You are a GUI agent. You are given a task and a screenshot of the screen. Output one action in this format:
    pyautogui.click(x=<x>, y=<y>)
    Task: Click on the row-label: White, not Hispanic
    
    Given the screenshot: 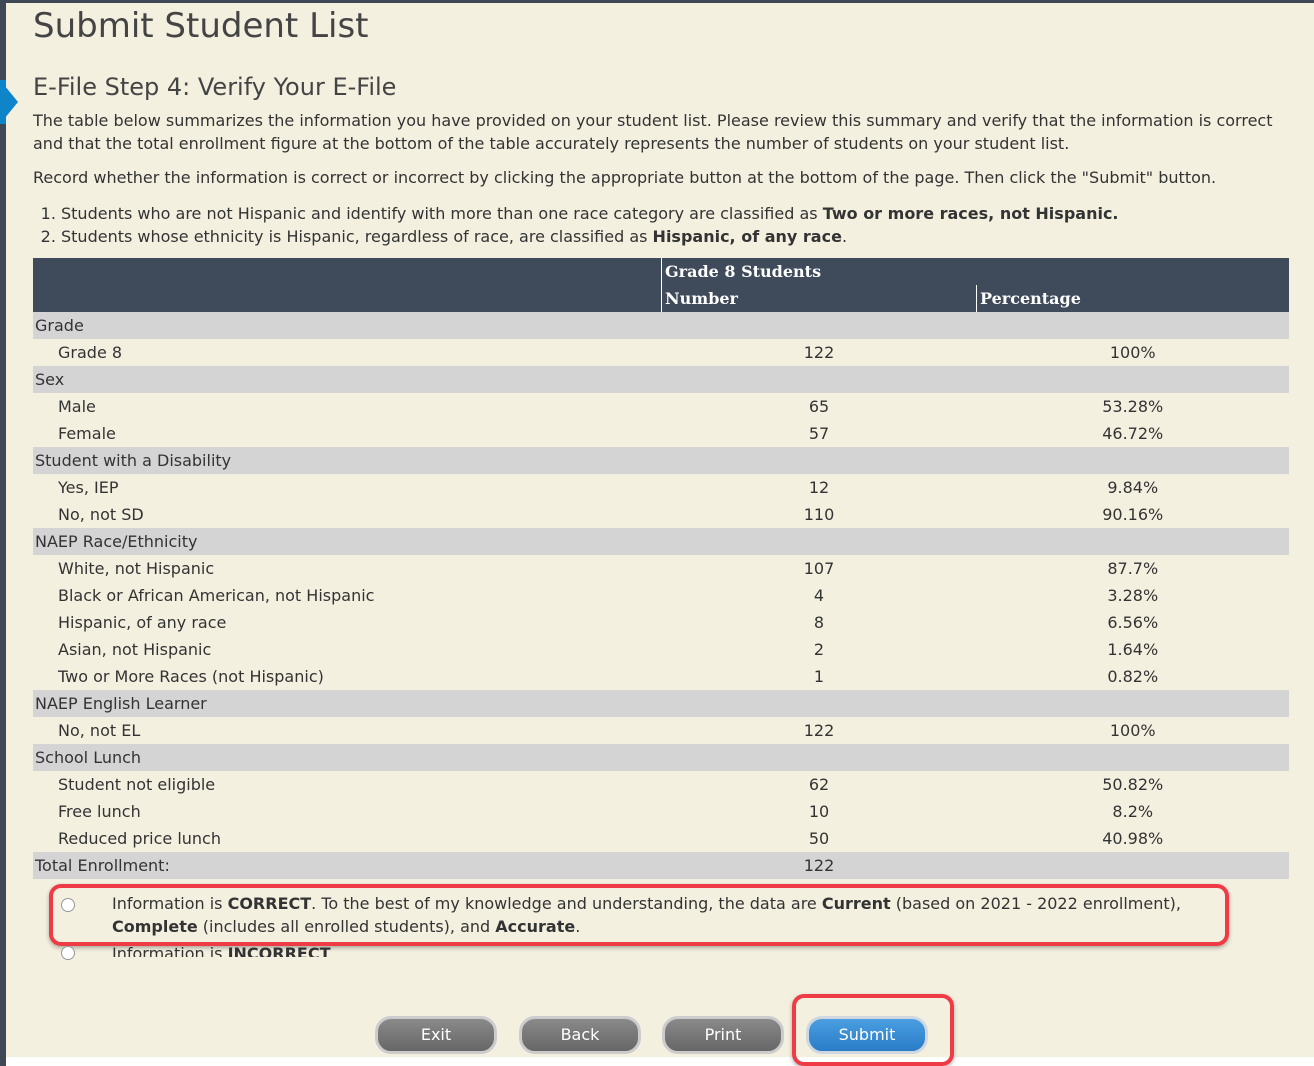 What is the action you would take?
    pyautogui.click(x=136, y=568)
    